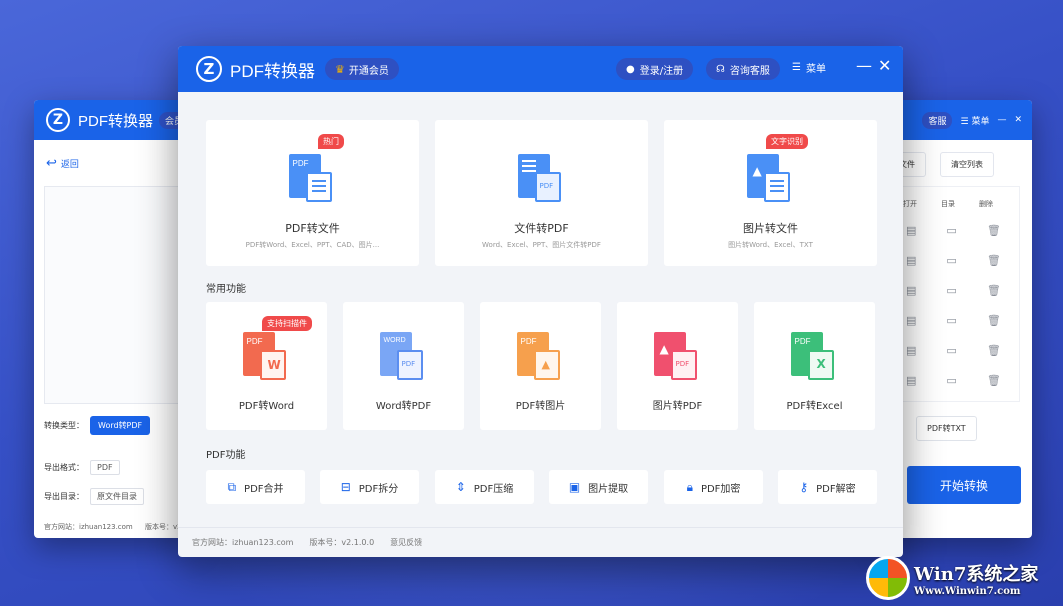 The width and height of the screenshot is (1063, 606). I want to click on menu-button: ☰ 菜单, so click(809, 67).